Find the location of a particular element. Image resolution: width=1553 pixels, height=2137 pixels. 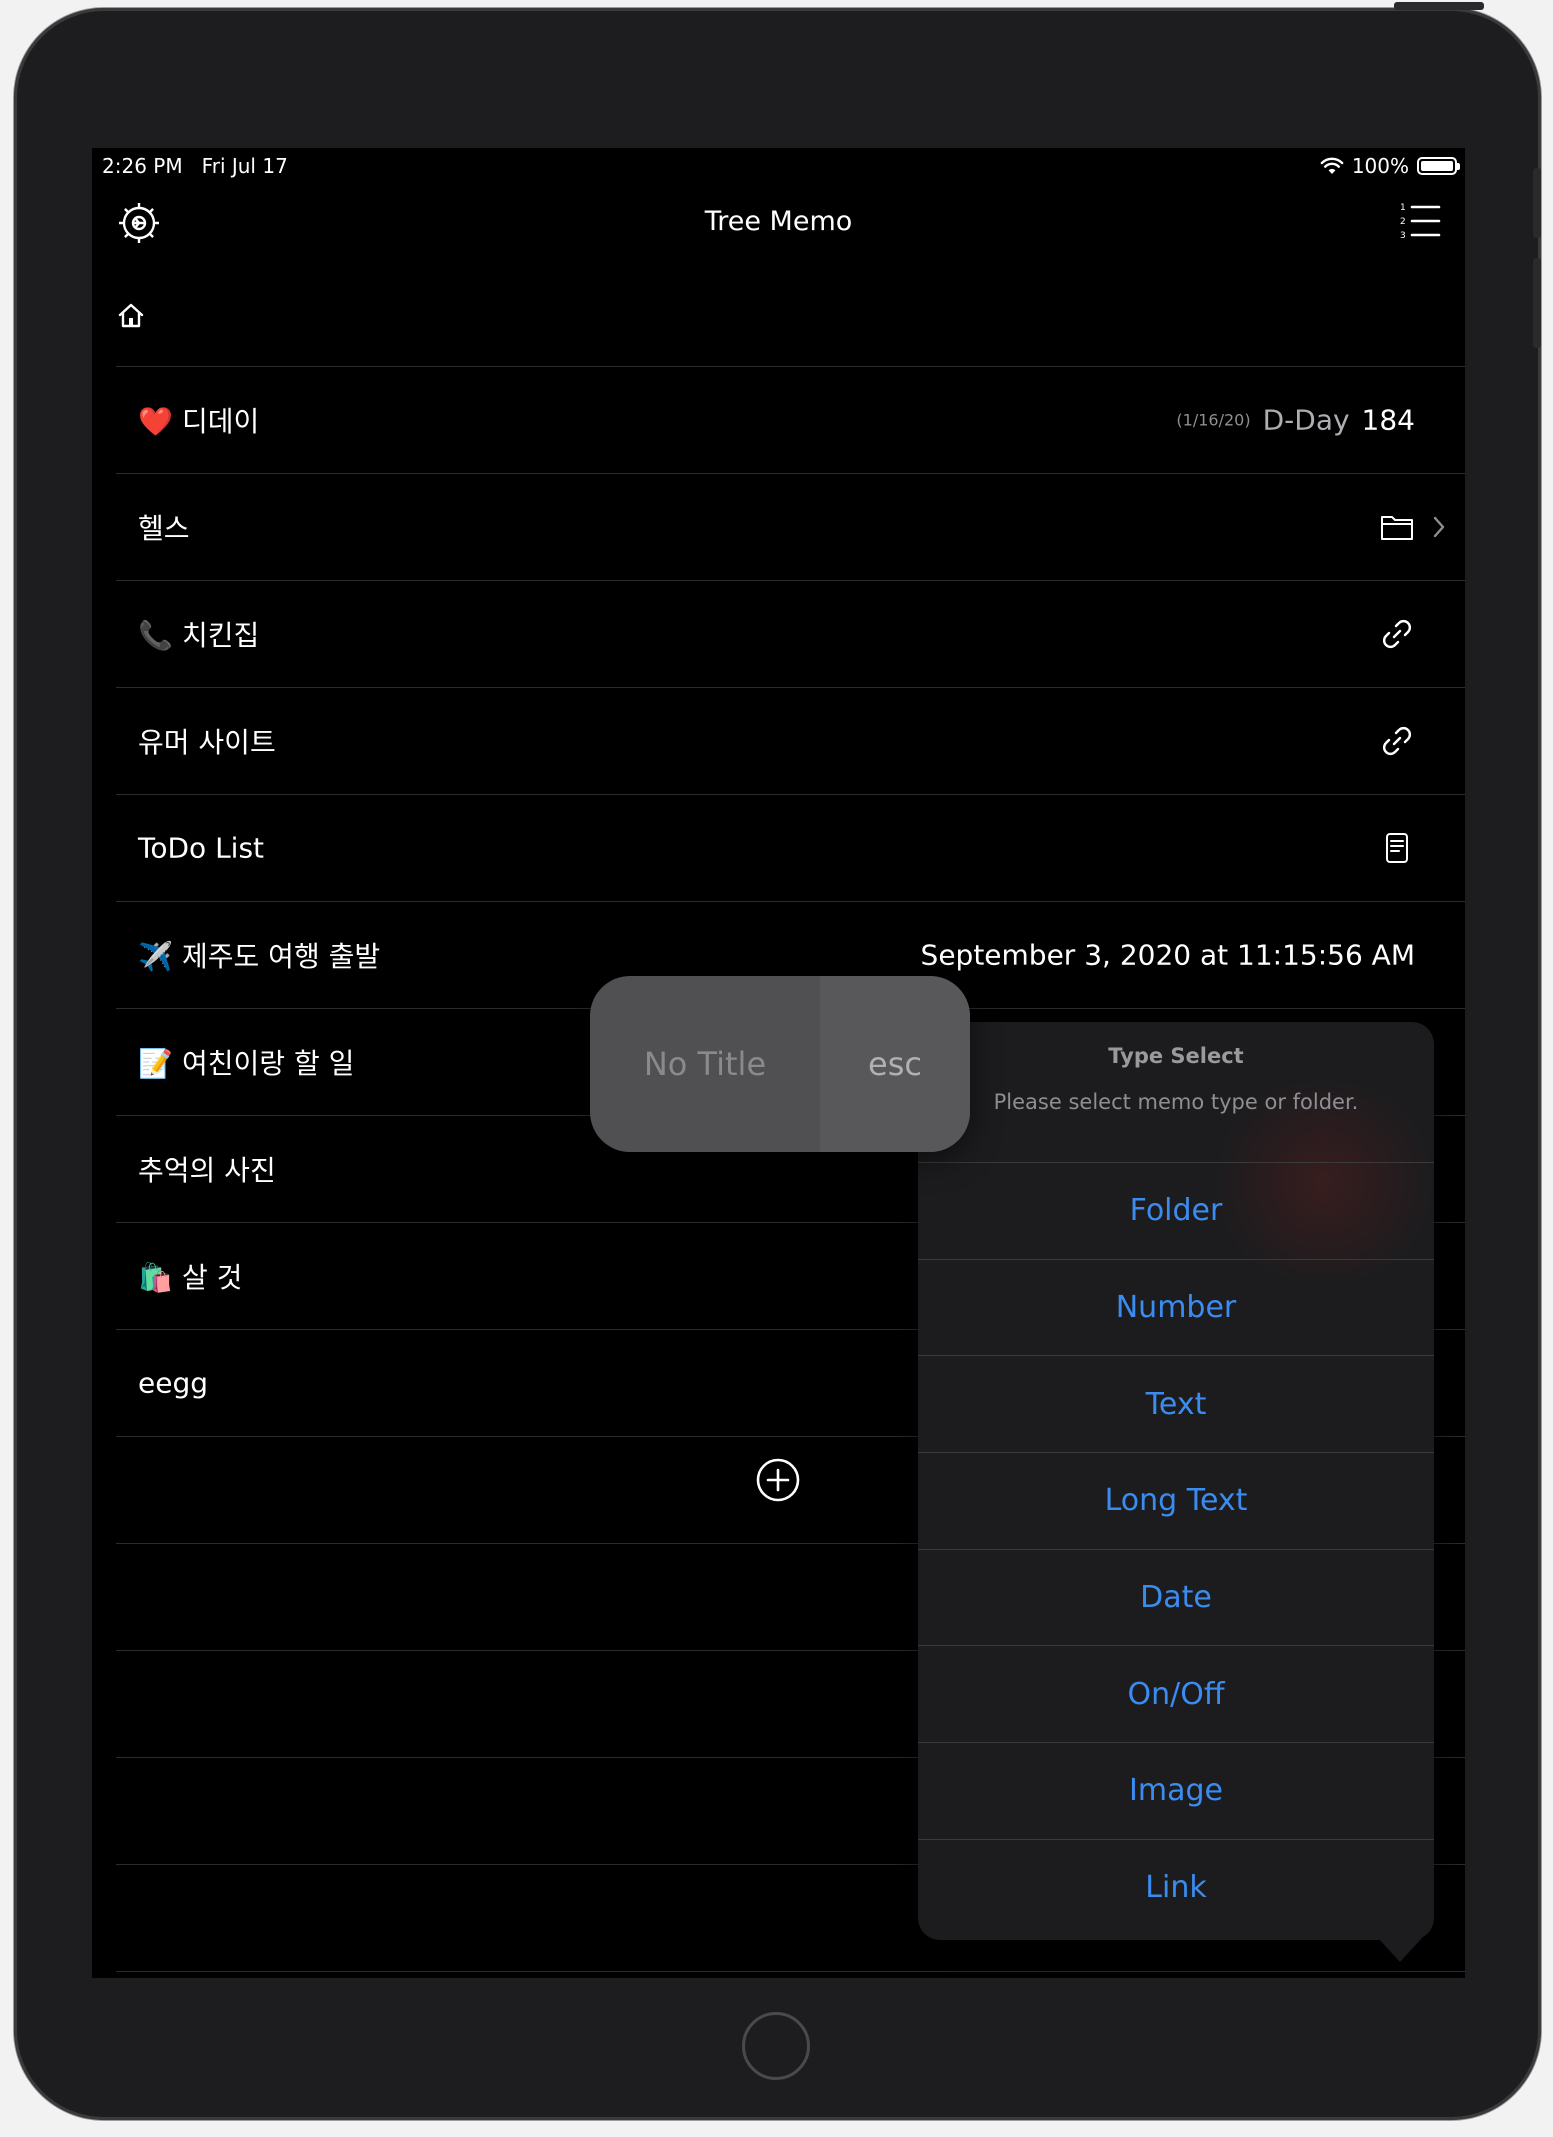

option-image: Image is located at coordinates (1176, 1790).